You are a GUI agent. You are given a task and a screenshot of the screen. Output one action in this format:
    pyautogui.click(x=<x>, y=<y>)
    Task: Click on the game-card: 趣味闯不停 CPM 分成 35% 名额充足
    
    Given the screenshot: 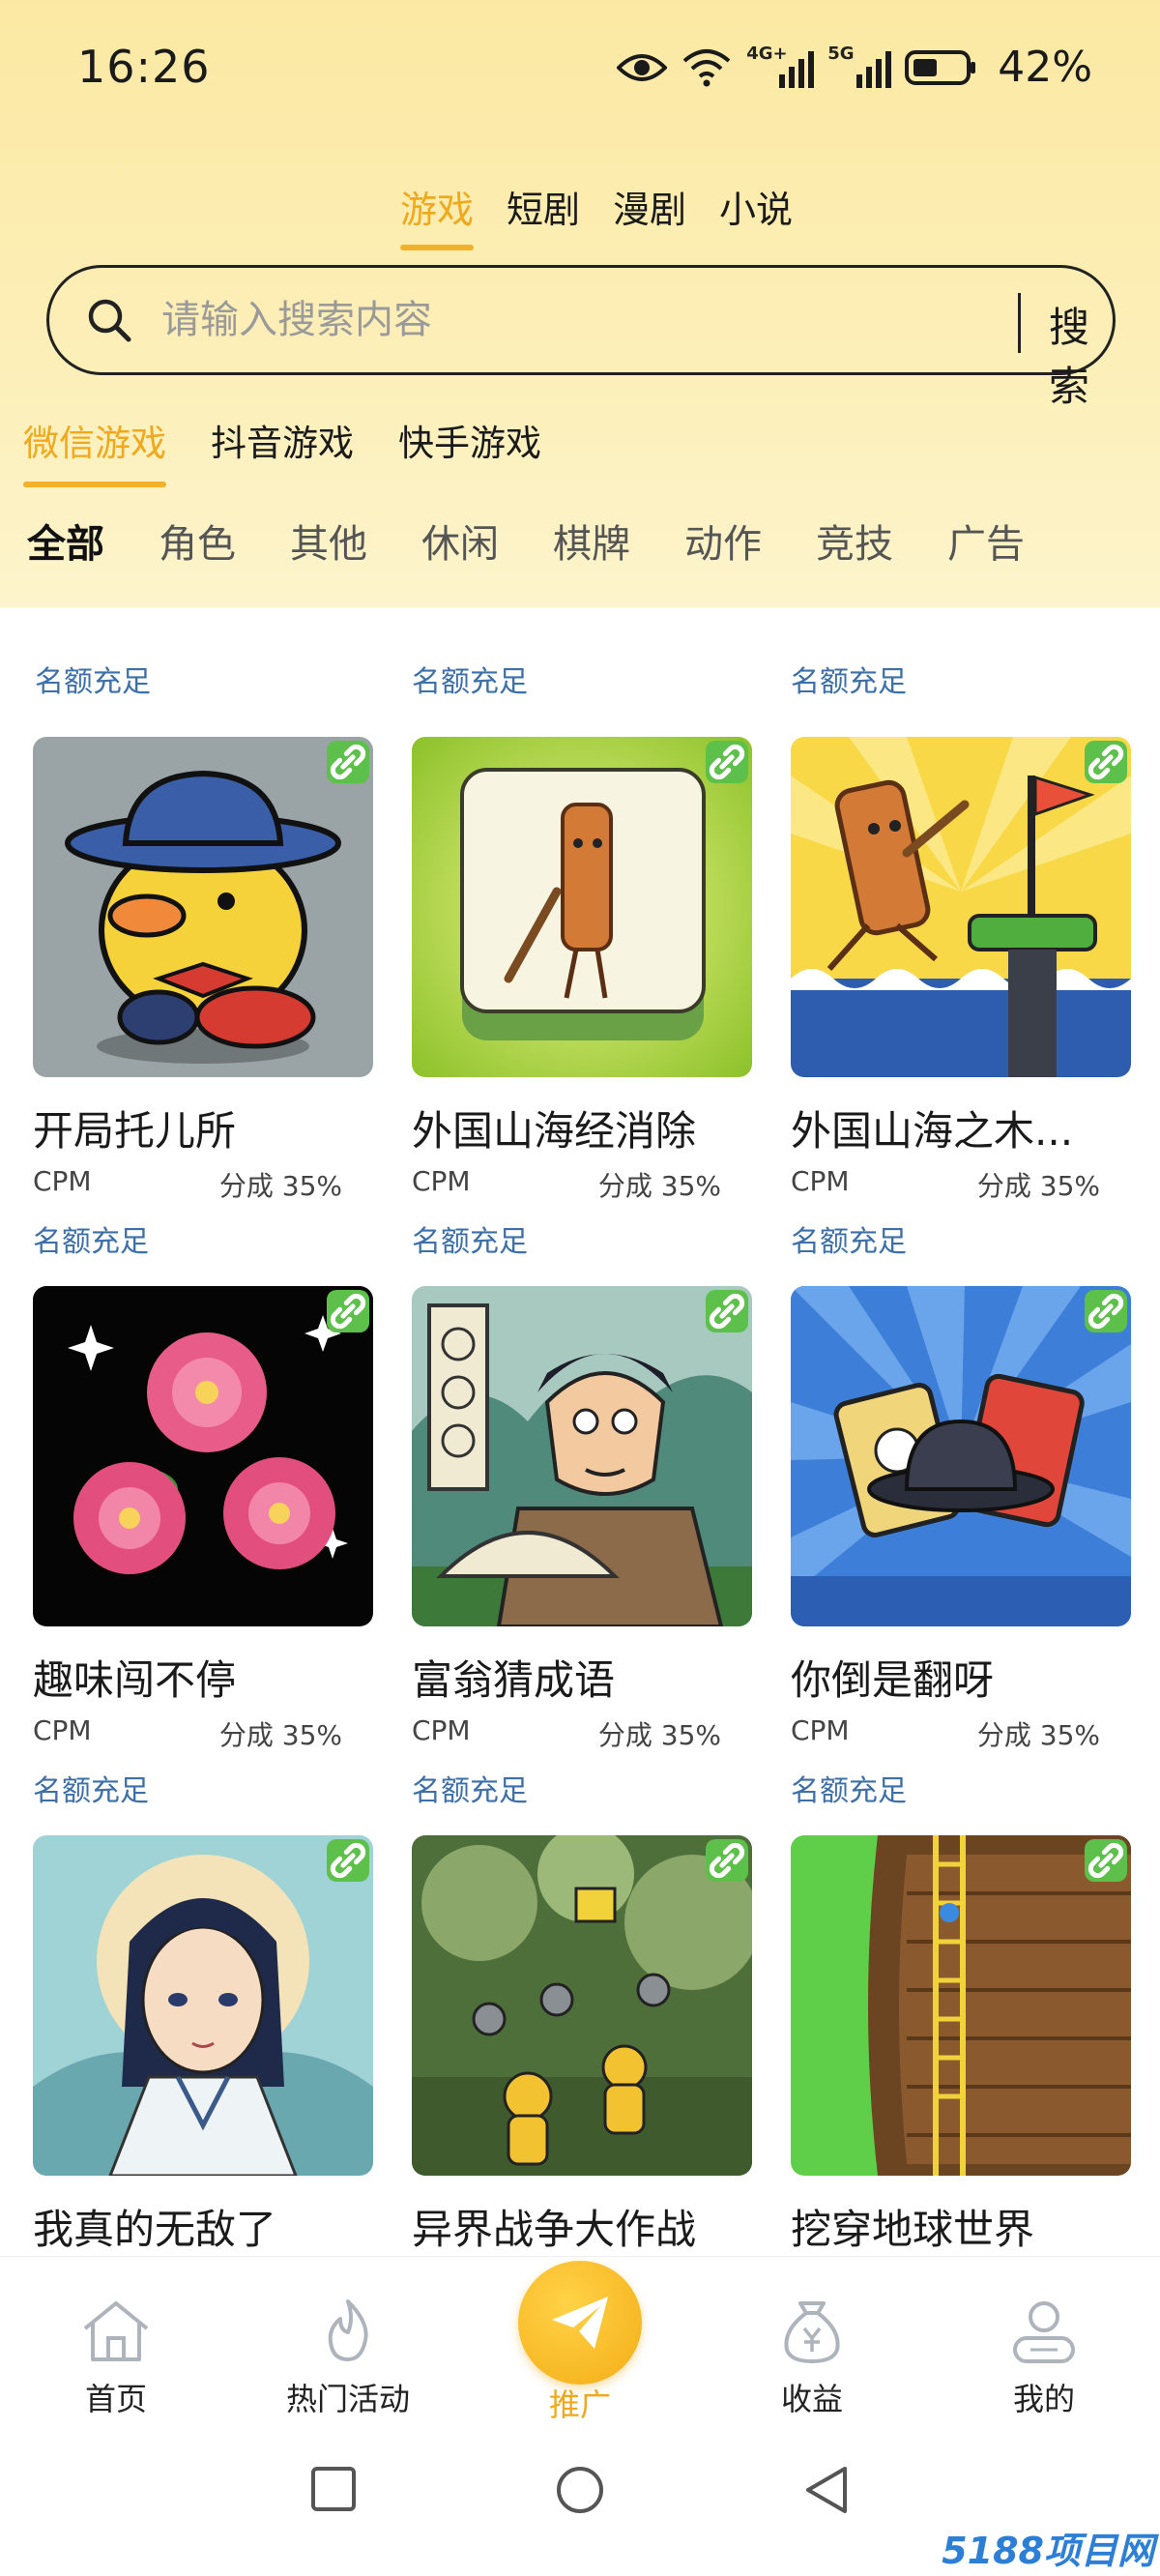 What is the action you would take?
    pyautogui.click(x=203, y=1547)
    